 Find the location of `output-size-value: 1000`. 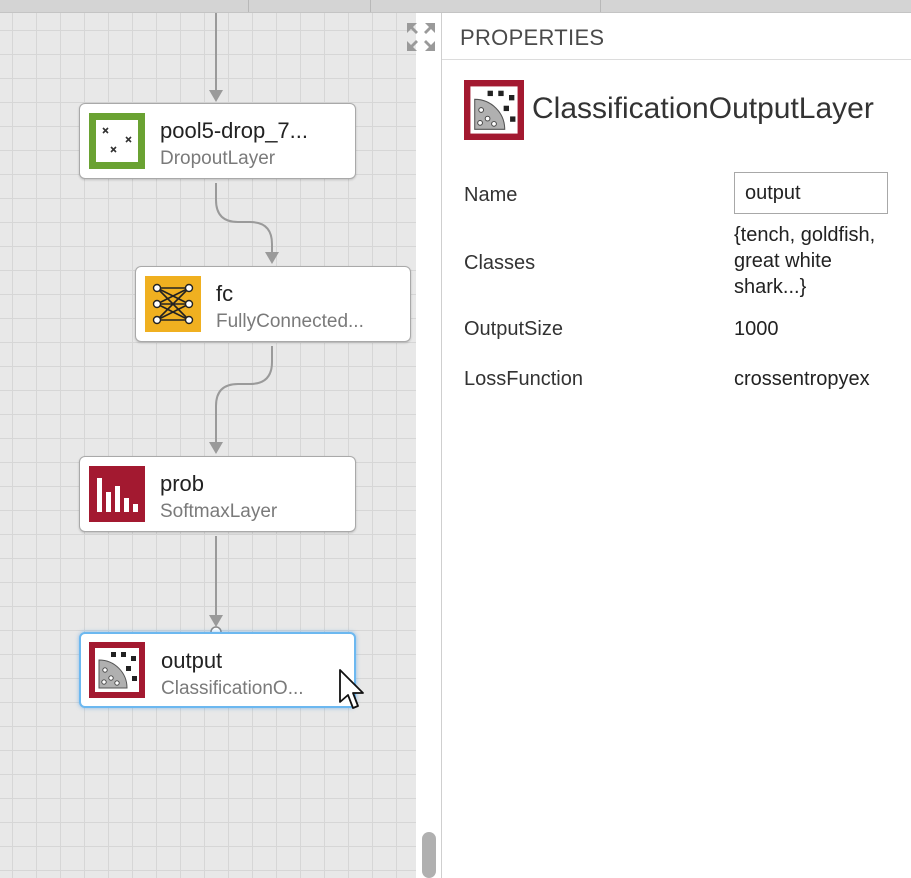

output-size-value: 1000 is located at coordinates (756, 329).